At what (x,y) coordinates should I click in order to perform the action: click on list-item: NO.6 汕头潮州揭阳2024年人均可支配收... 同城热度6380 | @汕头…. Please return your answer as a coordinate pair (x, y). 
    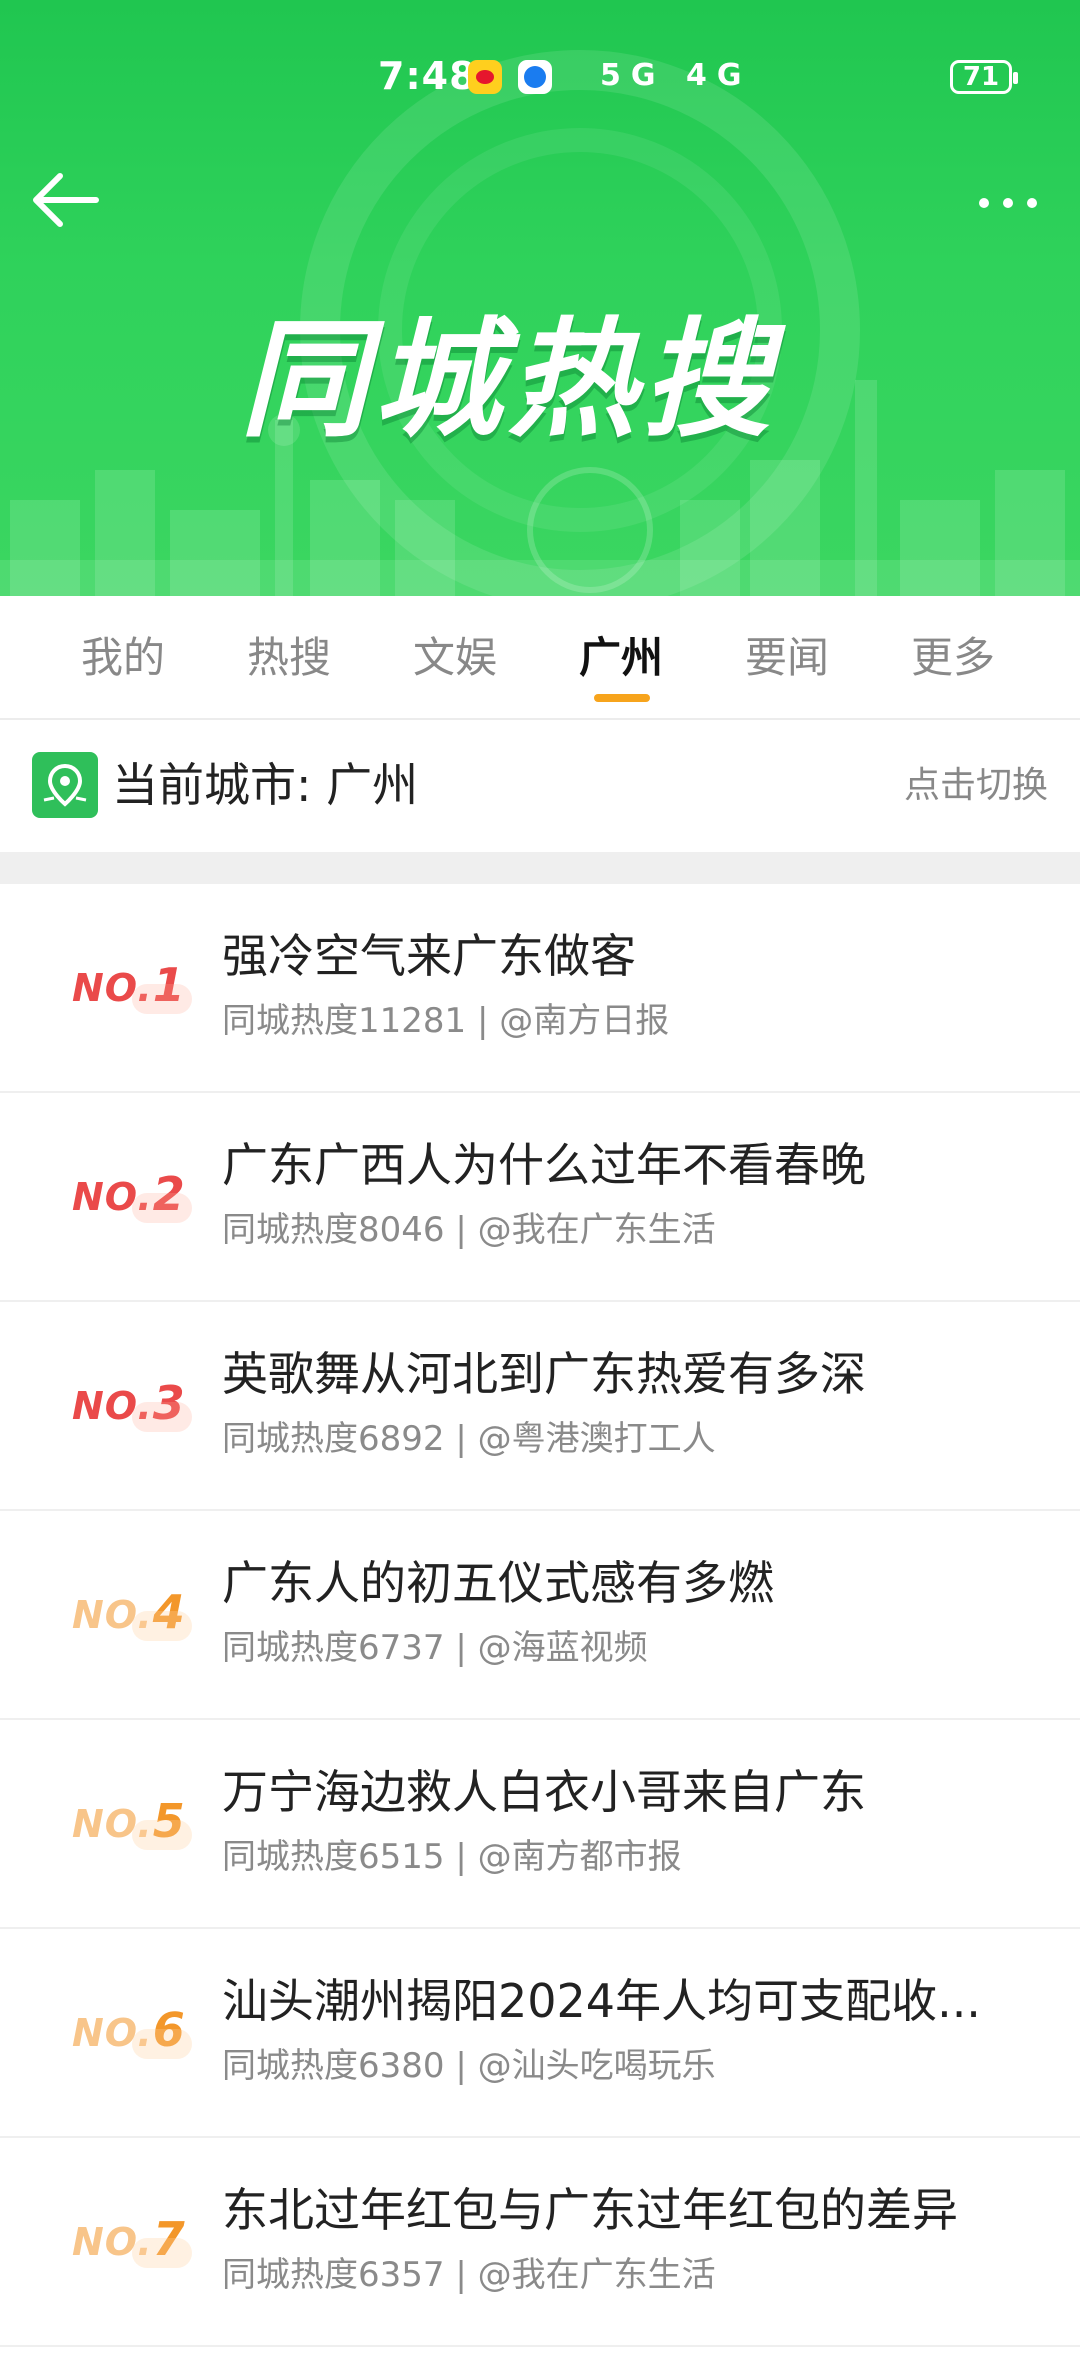
    Looking at the image, I should click on (540, 2033).